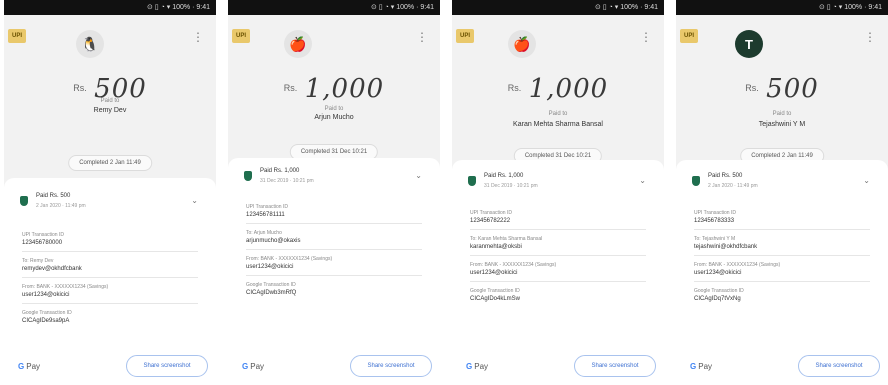 The width and height of the screenshot is (888, 385). What do you see at coordinates (495, 299) in the screenshot?
I see `detail-value: CICAgIDo4kLmSw` at bounding box center [495, 299].